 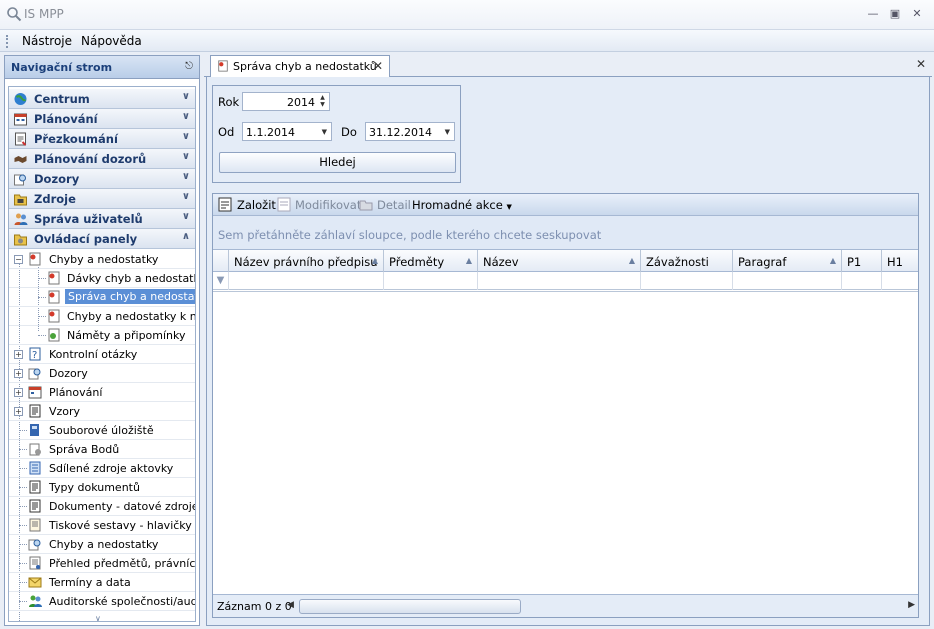 I want to click on detail-button: Detail, so click(x=394, y=205).